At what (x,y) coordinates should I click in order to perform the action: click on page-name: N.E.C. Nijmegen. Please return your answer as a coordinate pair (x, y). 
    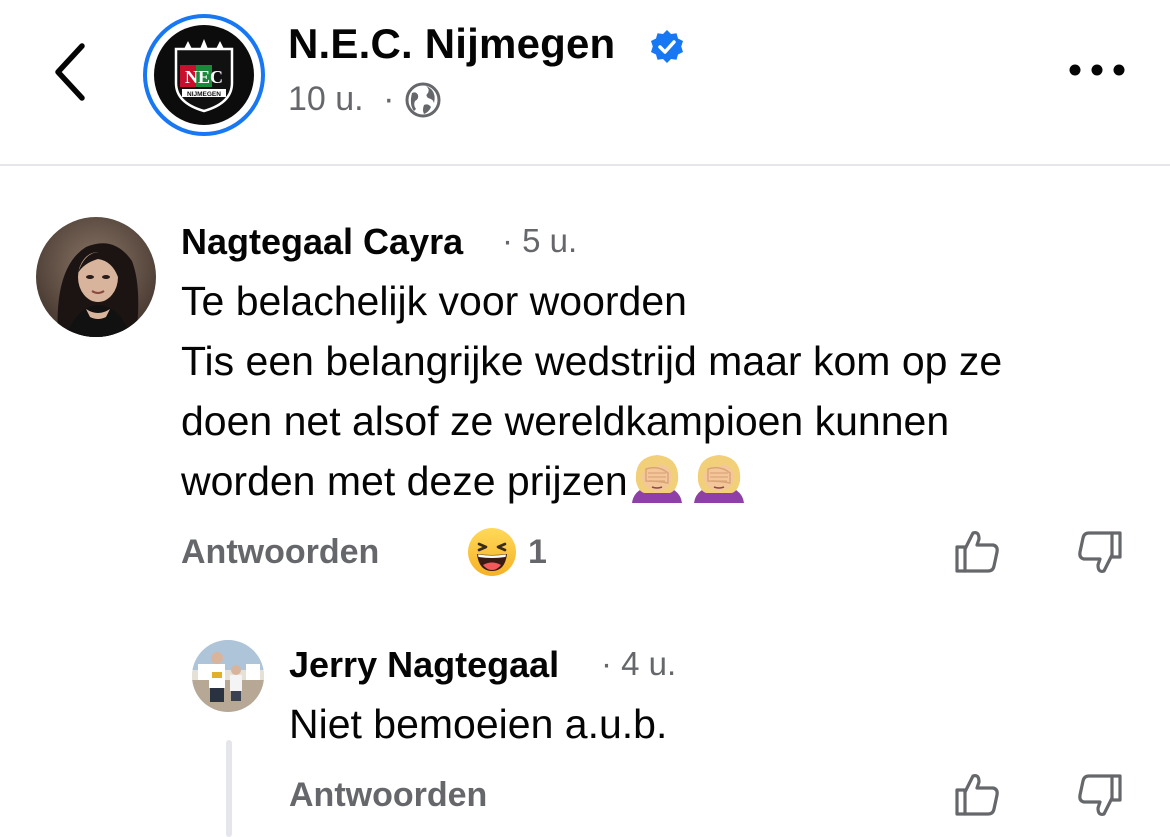
    Looking at the image, I should click on (451, 44).